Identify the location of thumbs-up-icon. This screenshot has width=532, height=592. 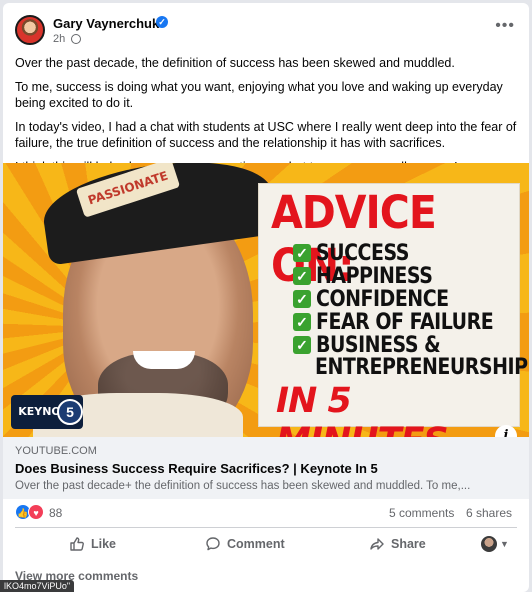
(77, 544).